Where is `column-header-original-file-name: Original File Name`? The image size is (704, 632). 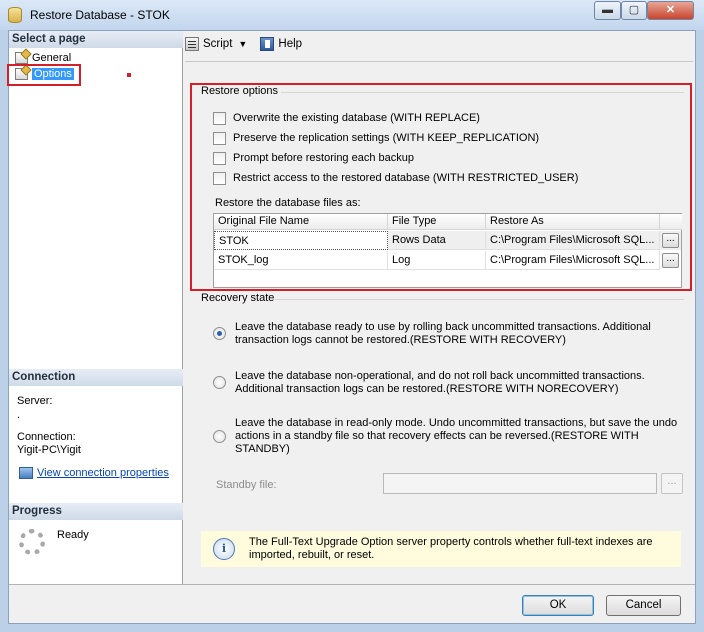 column-header-original-file-name: Original File Name is located at coordinates (301, 222).